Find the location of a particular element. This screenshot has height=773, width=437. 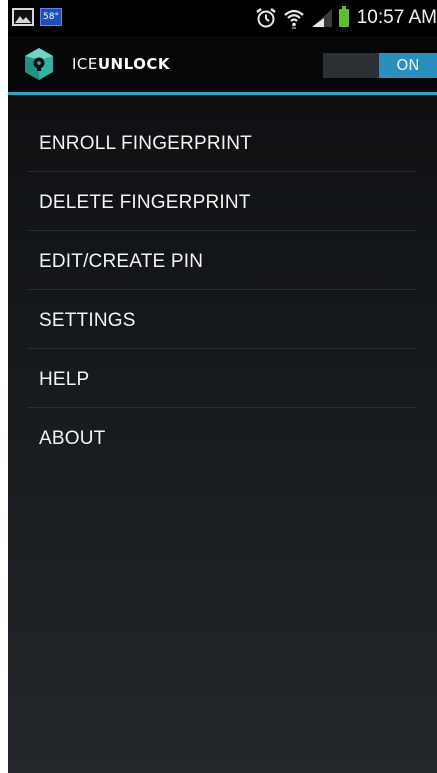

signal-icon is located at coordinates (321, 18).